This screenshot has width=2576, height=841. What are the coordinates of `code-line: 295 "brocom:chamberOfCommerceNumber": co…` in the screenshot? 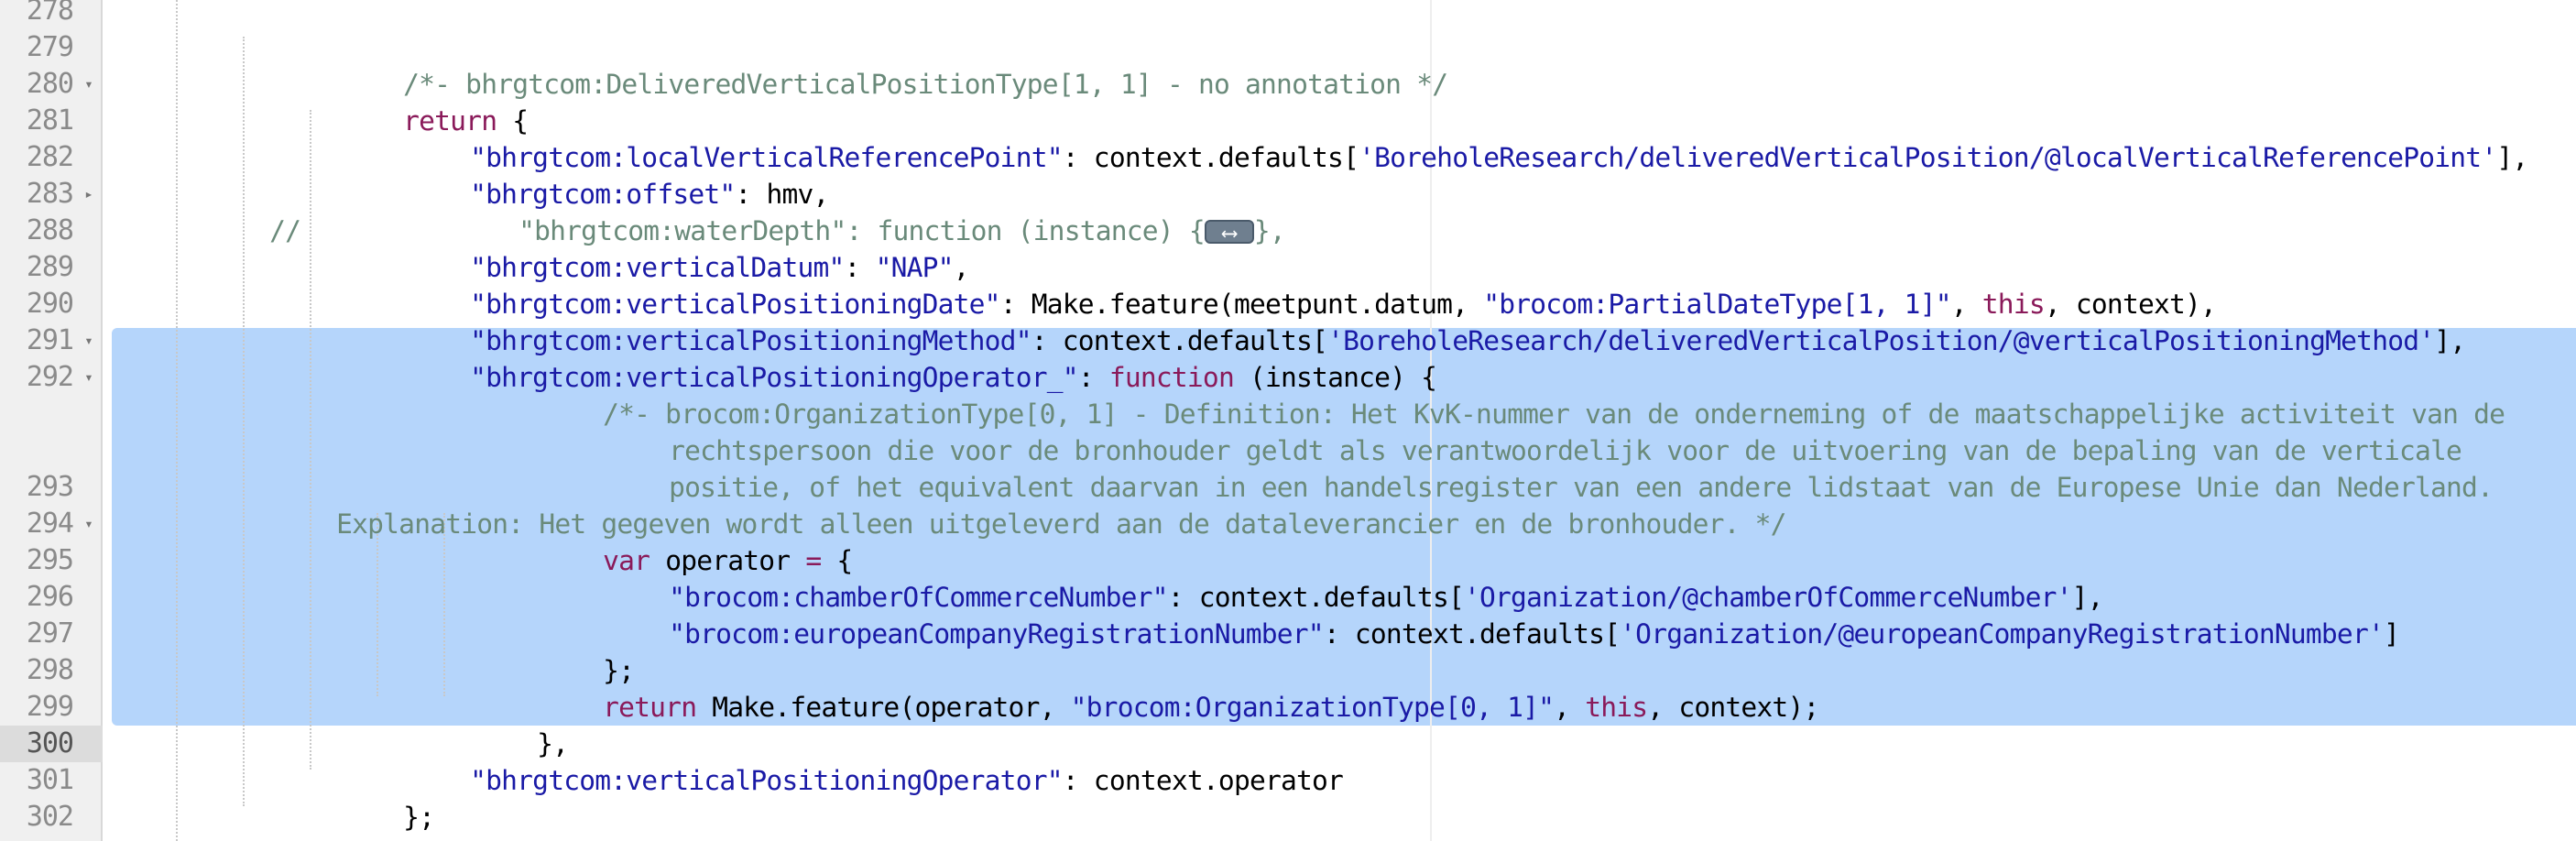 It's located at (1288, 578).